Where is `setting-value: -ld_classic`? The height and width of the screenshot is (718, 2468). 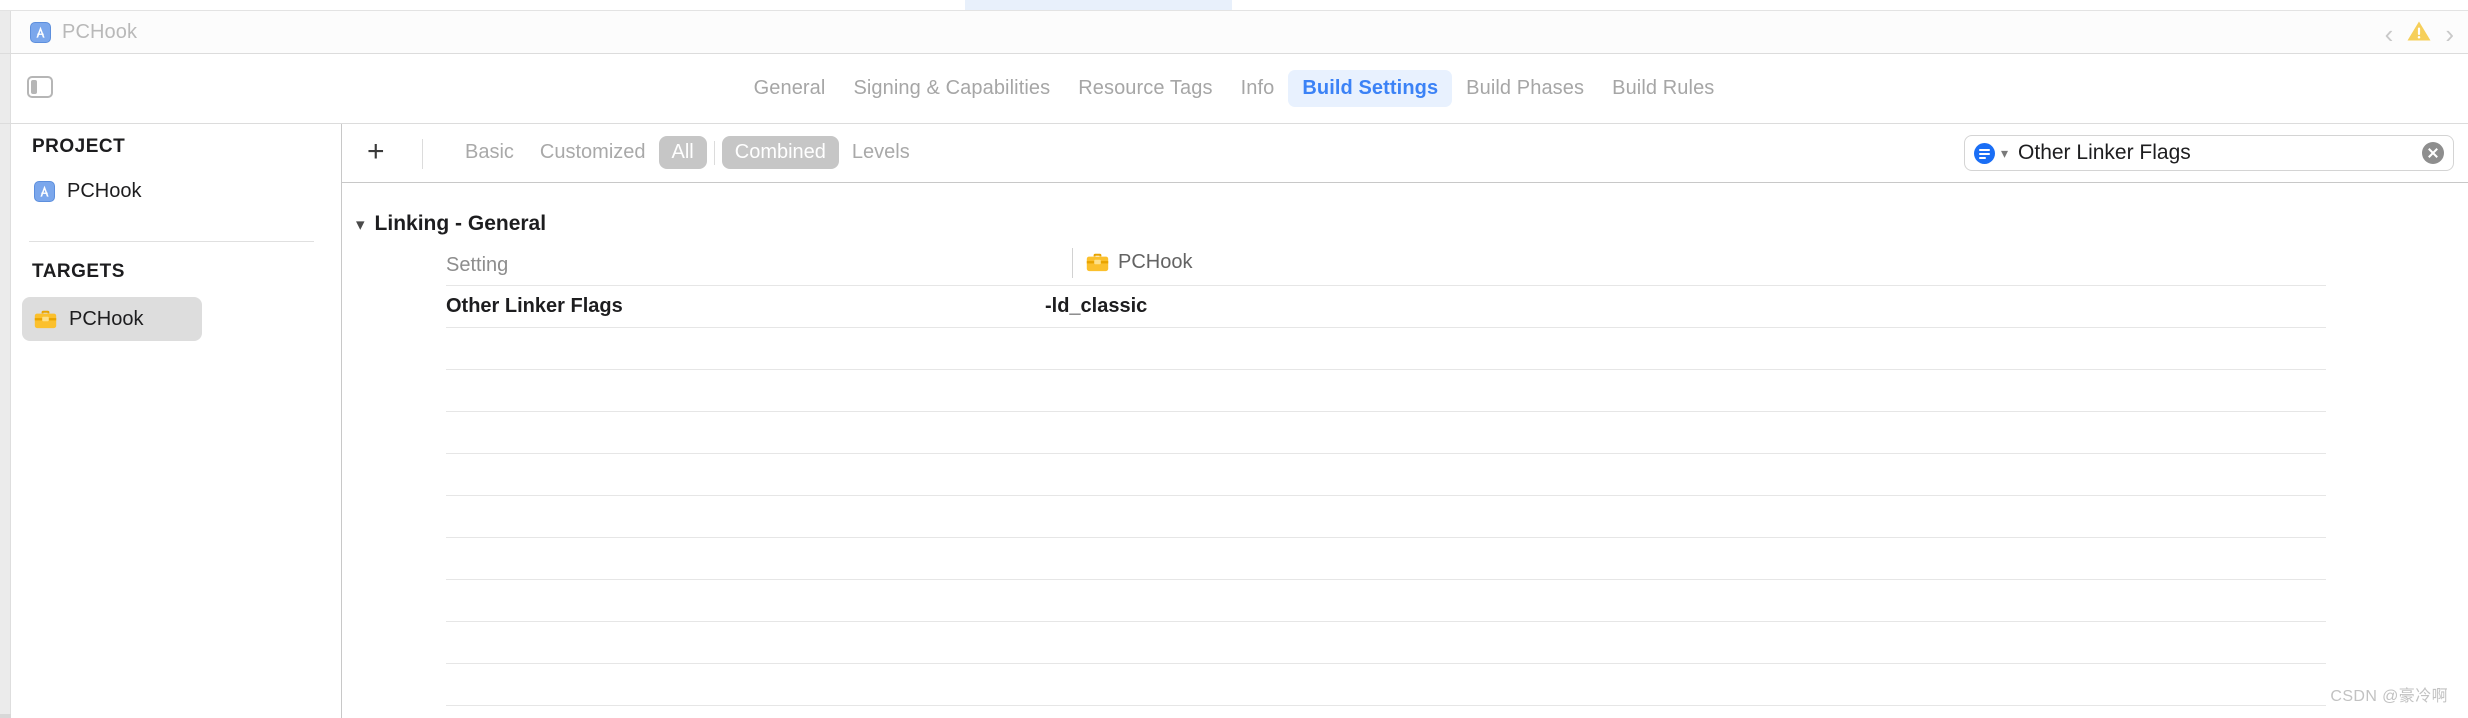 setting-value: -ld_classic is located at coordinates (1096, 306).